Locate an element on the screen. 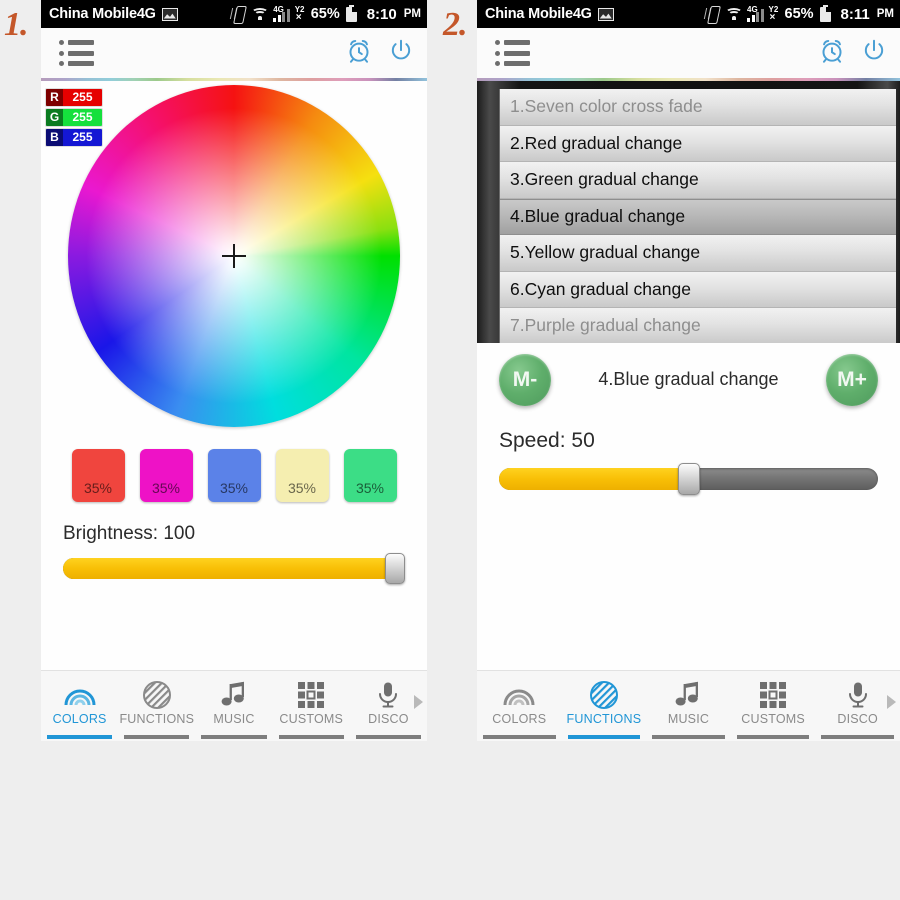 The width and height of the screenshot is (900, 900). mode-controls: M- 4.Blue gradual change M+ is located at coordinates (688, 385).